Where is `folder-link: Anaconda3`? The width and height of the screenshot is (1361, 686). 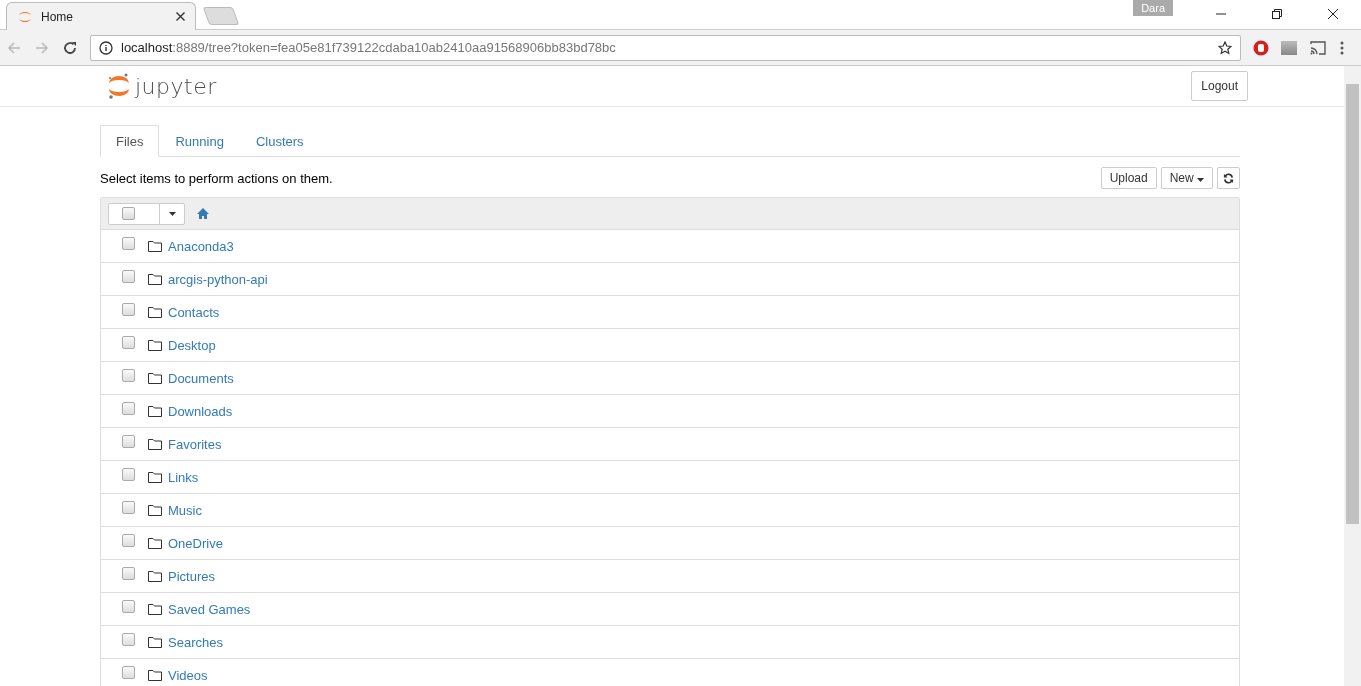
folder-link: Anaconda3 is located at coordinates (201, 246).